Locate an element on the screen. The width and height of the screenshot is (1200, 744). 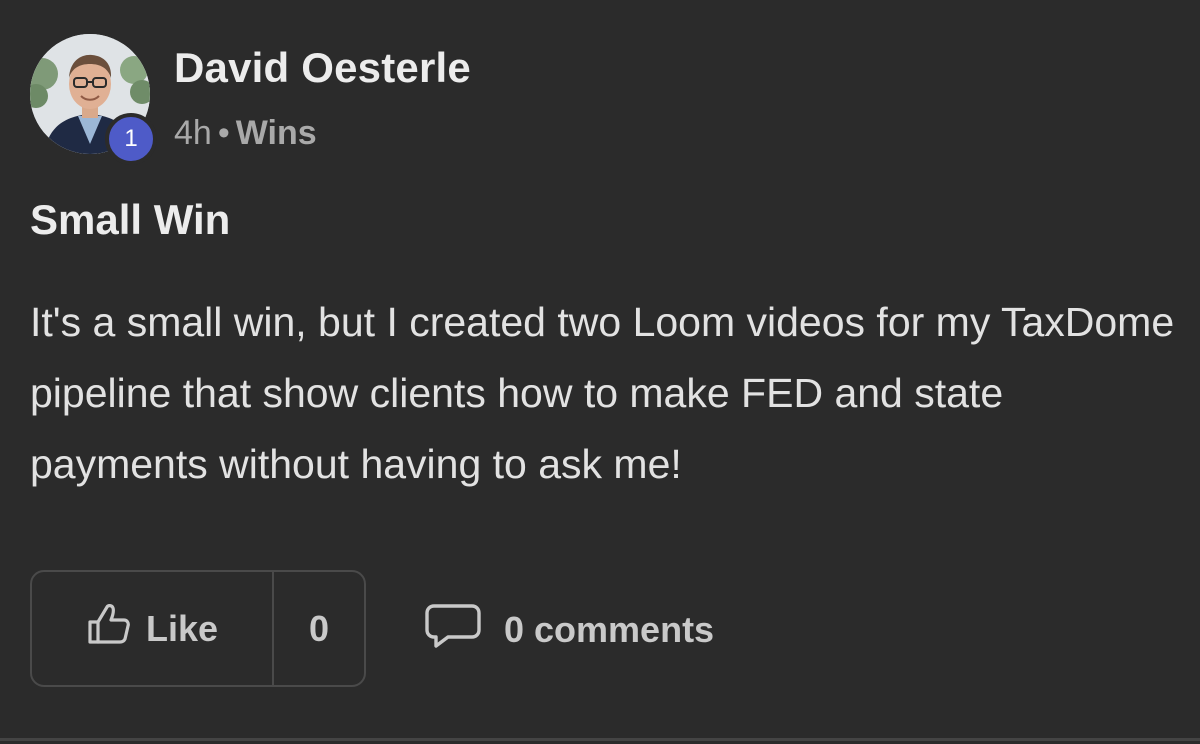
thumbs-up-icon is located at coordinates (109, 628).